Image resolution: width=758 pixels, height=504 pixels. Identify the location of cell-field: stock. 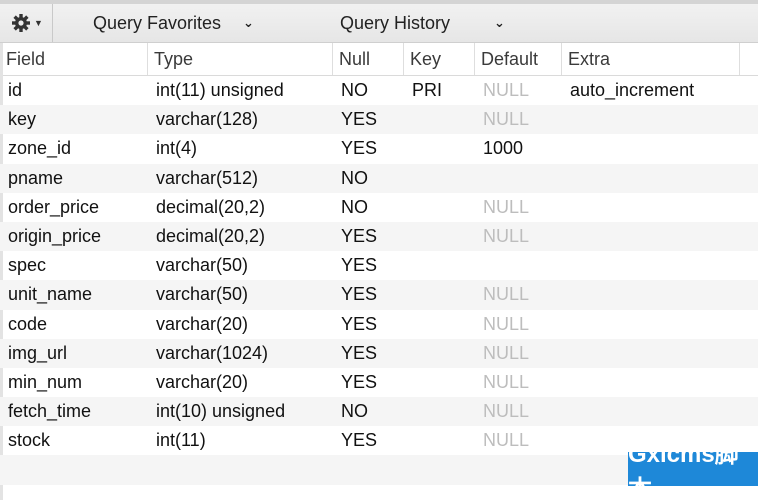
(74, 440).